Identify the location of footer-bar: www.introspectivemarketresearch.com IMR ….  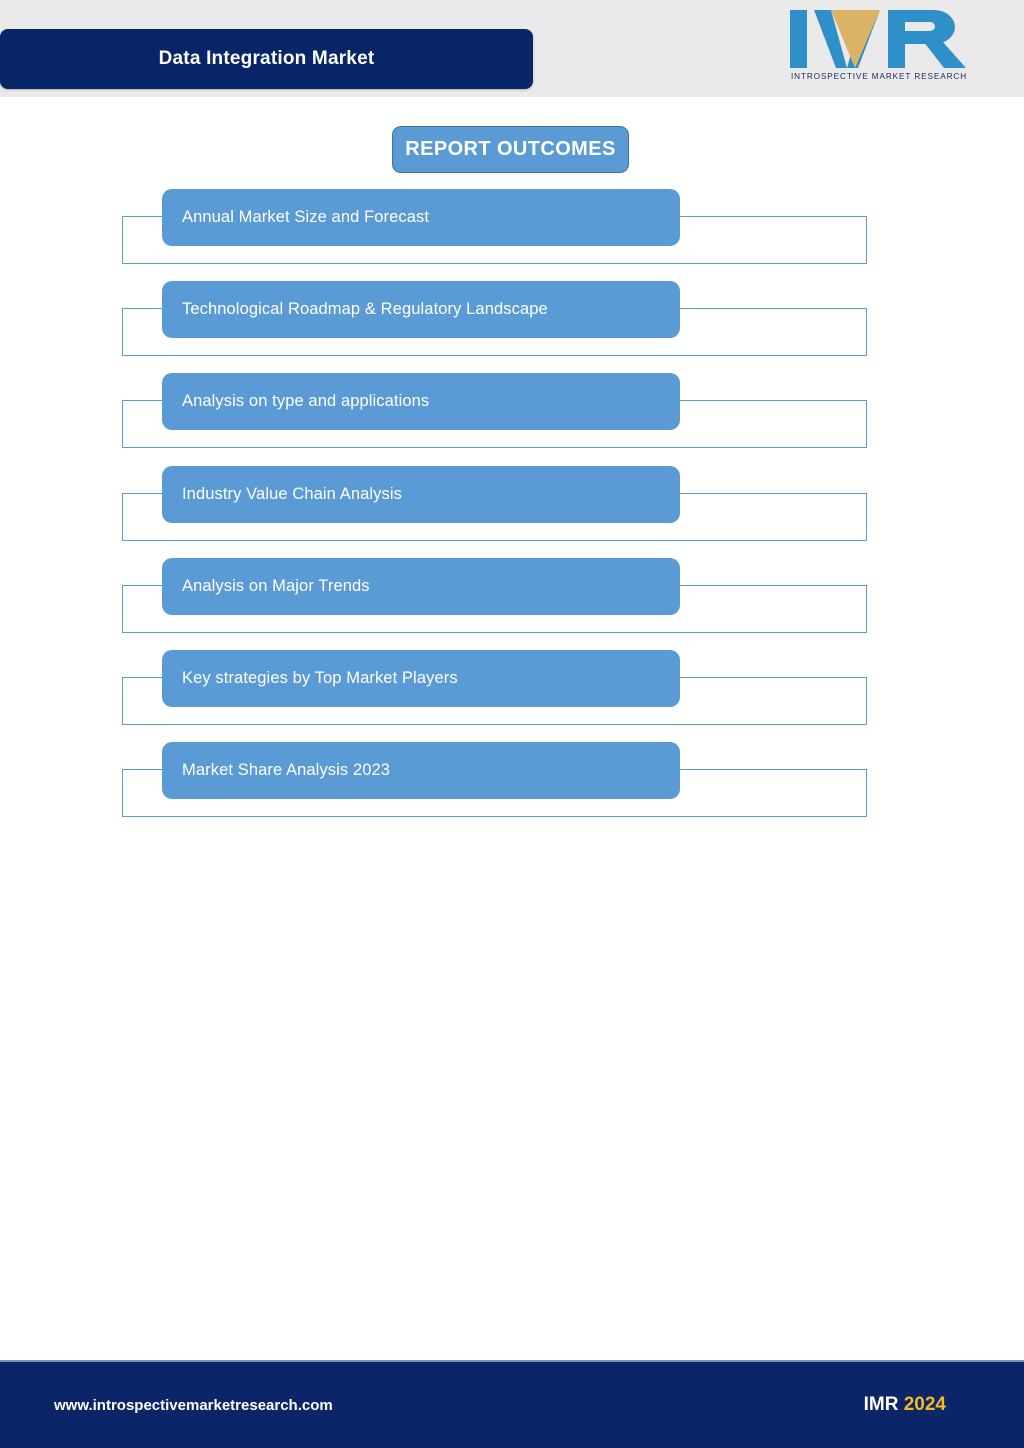
(512, 1404).